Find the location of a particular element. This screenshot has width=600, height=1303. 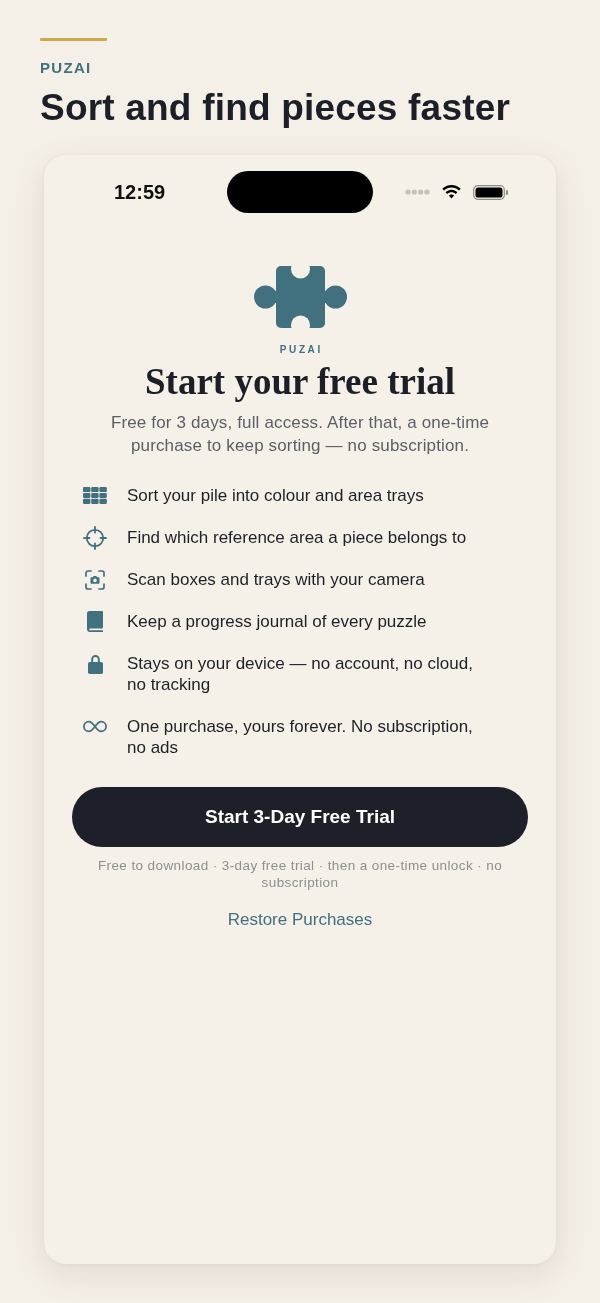

paywall-subtitle: Free for 3 days, full access. After that, a one-time purchase to keep sorting — no subscription. is located at coordinates (300, 434).